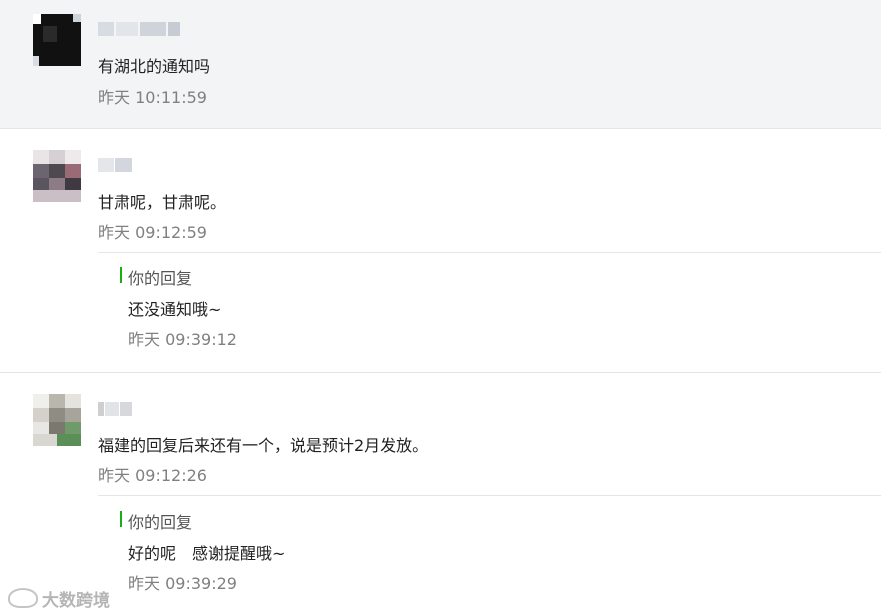 The image size is (881, 614). Describe the element at coordinates (175, 309) in the screenshot. I see `reply-text: 还没通知哦~` at that location.